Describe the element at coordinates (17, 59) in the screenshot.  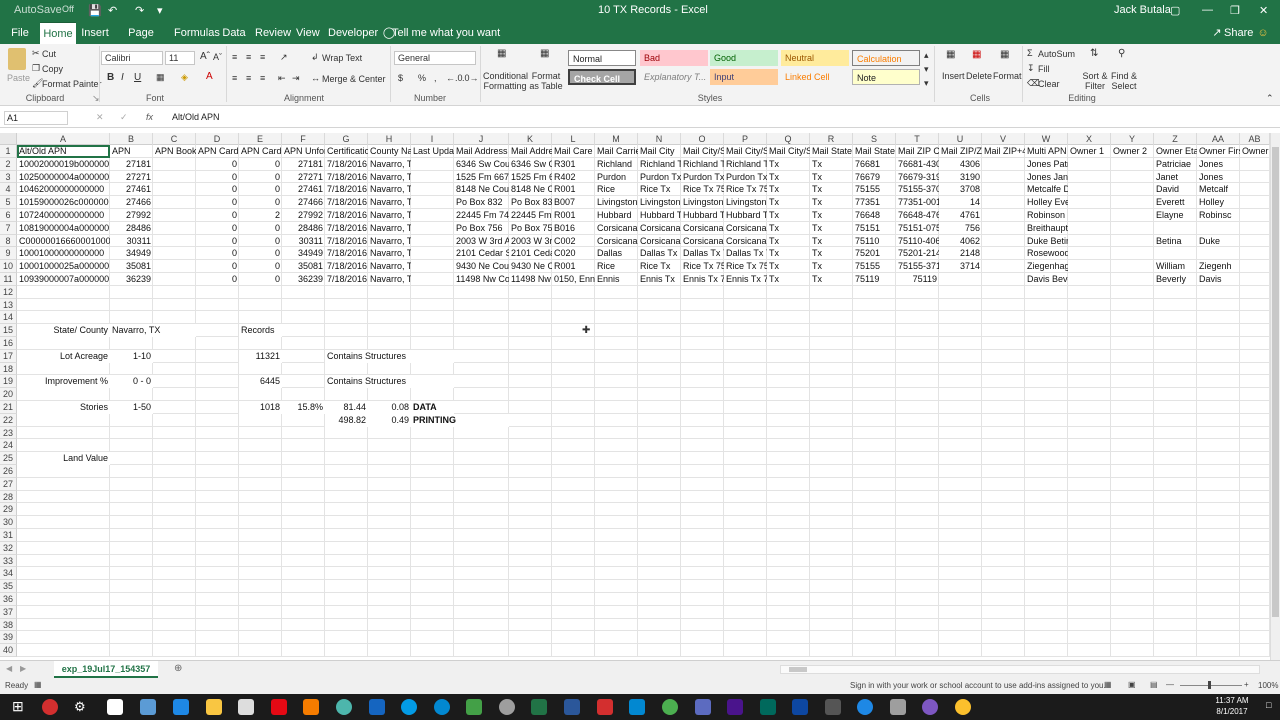
I see `paste-icon` at that location.